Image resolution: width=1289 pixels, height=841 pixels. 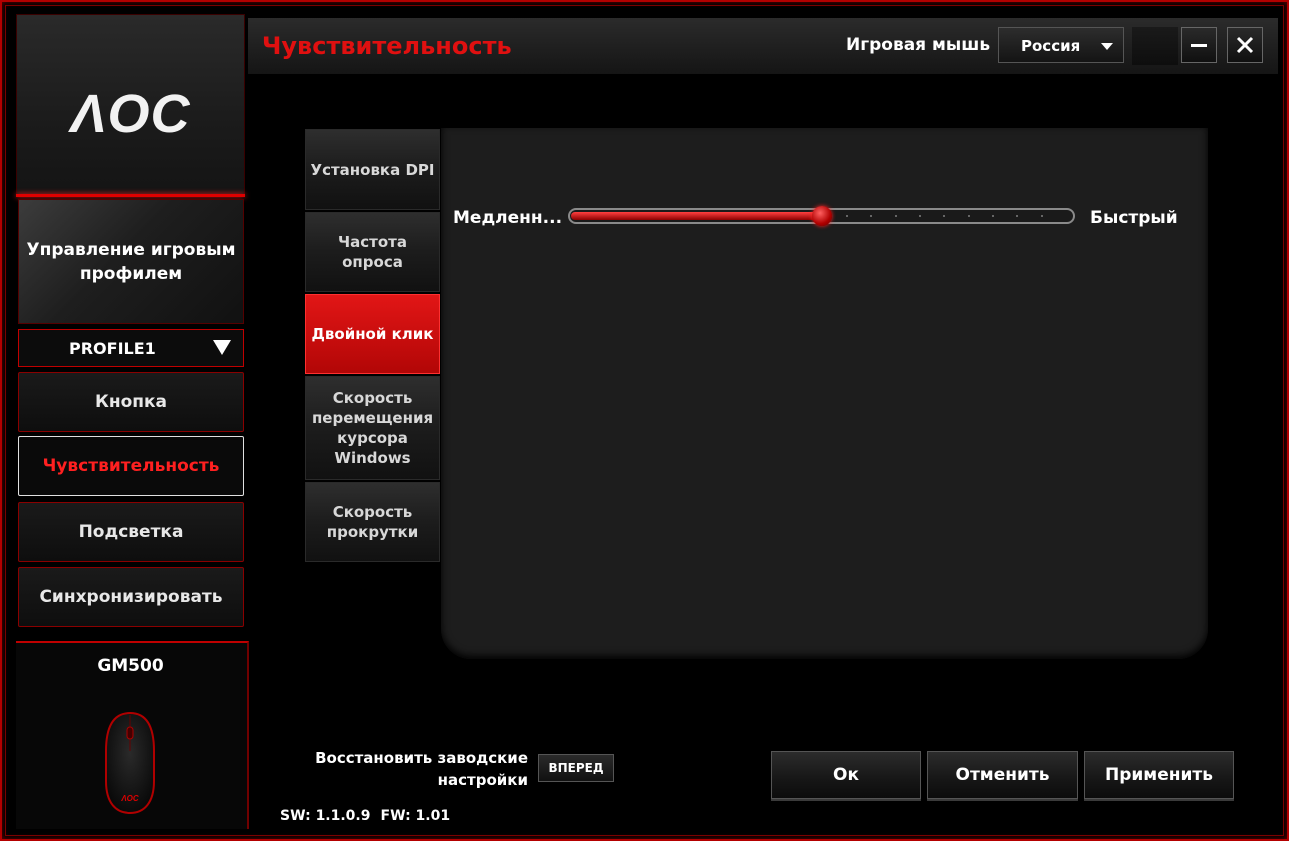 What do you see at coordinates (421, 769) in the screenshot?
I see `restore-defaults-label: Восстановить заводские настройки` at bounding box center [421, 769].